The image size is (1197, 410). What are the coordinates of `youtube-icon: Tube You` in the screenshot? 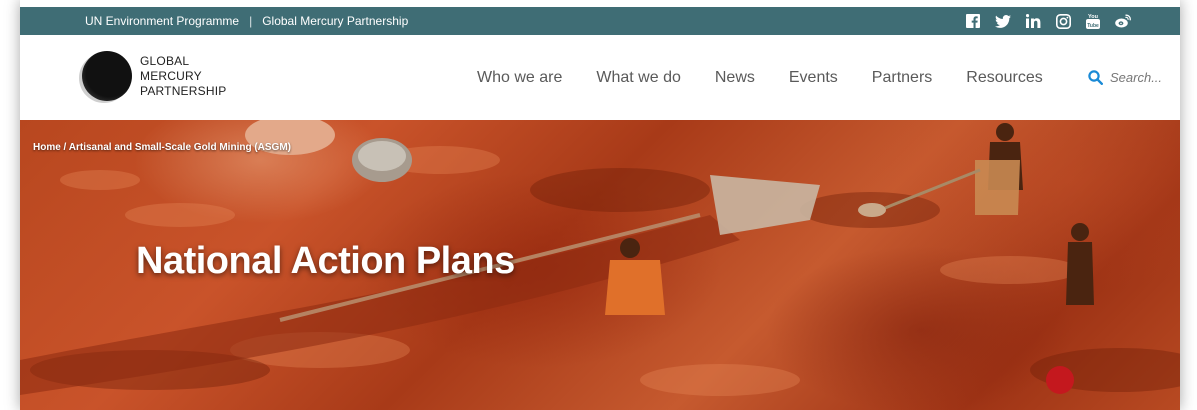 It's located at (1093, 21).